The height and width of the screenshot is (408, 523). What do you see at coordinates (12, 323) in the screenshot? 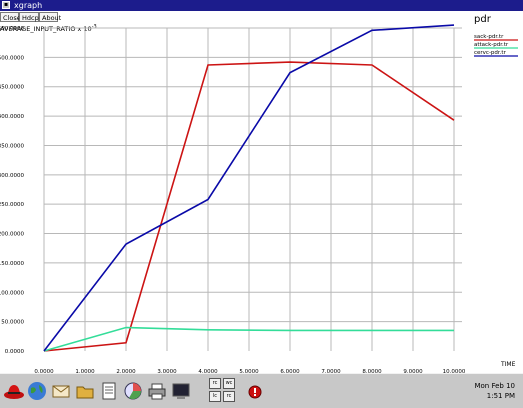
I see `y-tick-label: 50.0000` at bounding box center [12, 323].